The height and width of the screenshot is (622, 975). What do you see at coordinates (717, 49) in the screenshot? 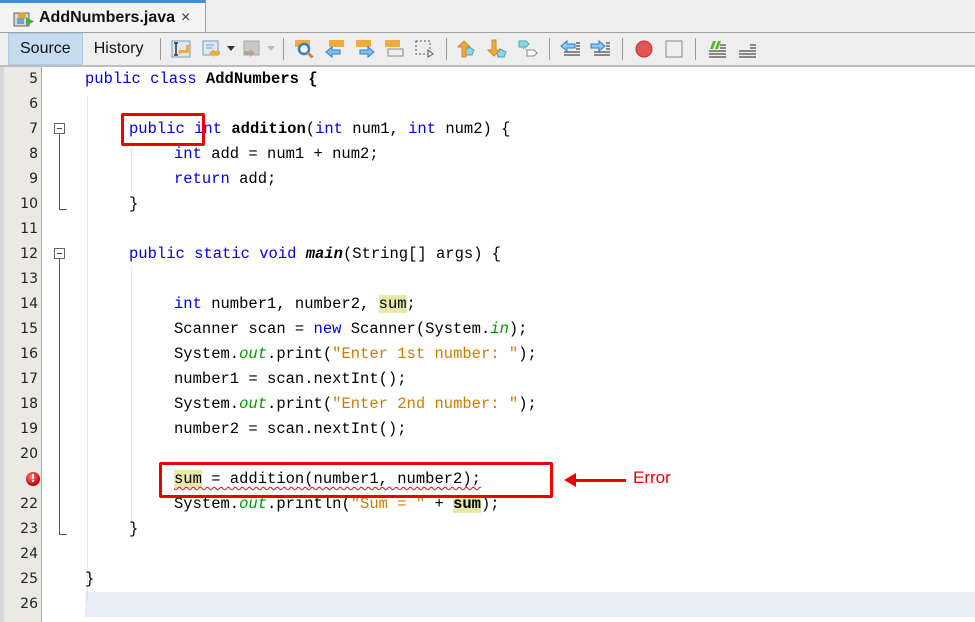
I see `comment-icon` at bounding box center [717, 49].